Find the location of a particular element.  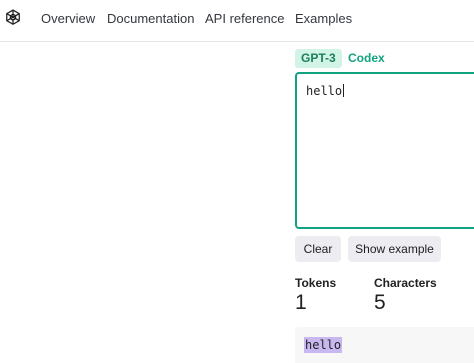

nav-documentation: Documentation is located at coordinates (150, 18).